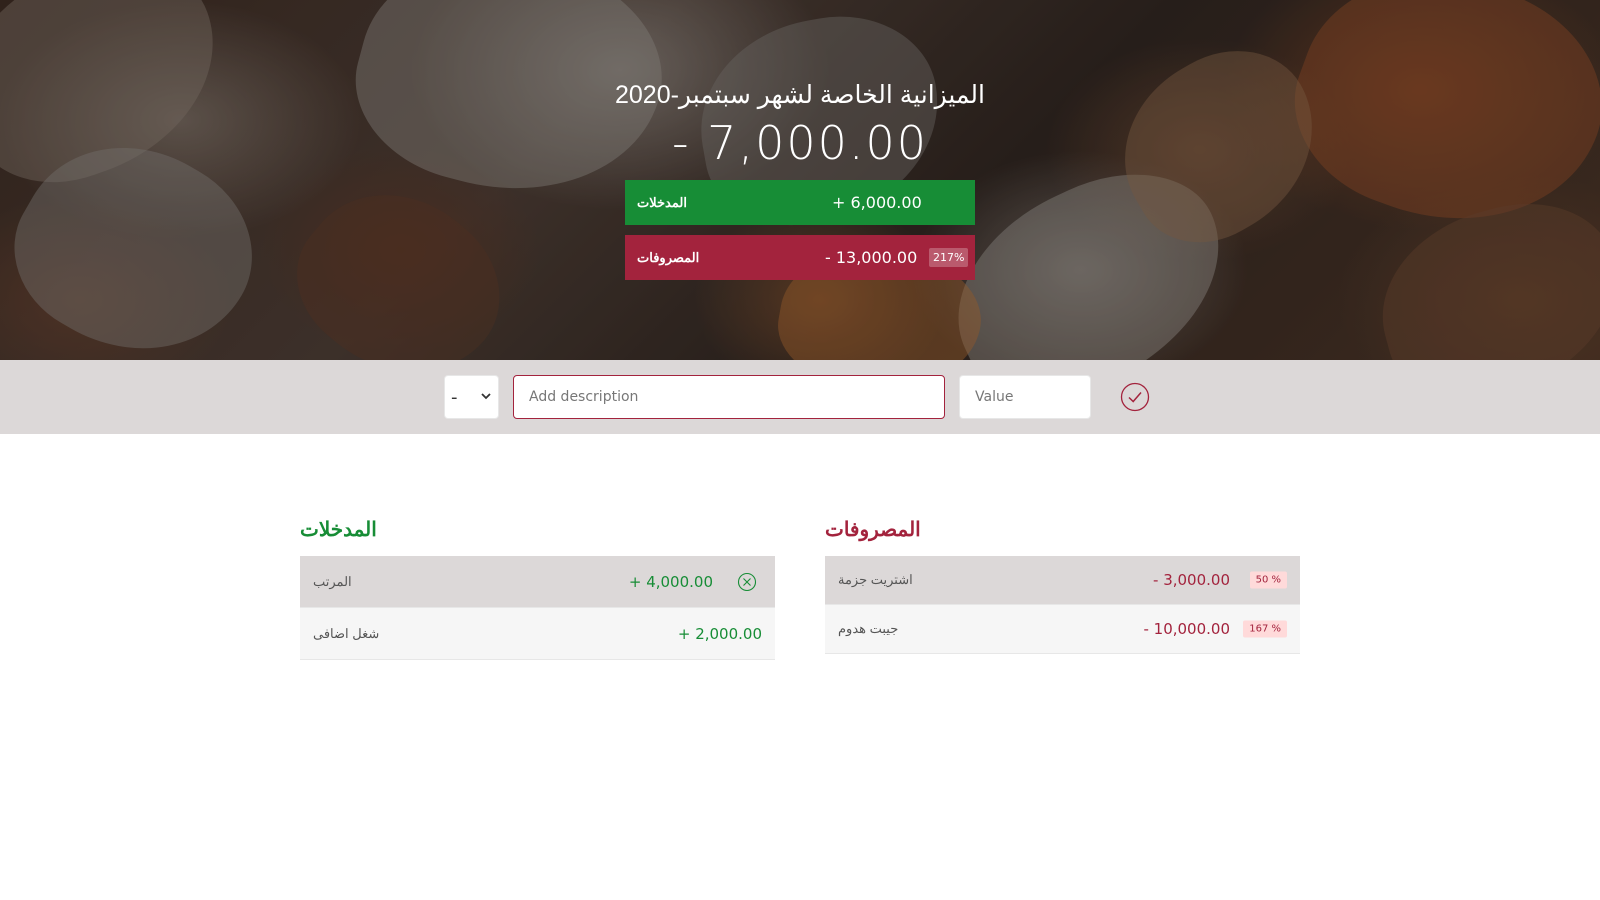 The height and width of the screenshot is (900, 1600). I want to click on budget-expenses-label: المصروفات, so click(668, 257).